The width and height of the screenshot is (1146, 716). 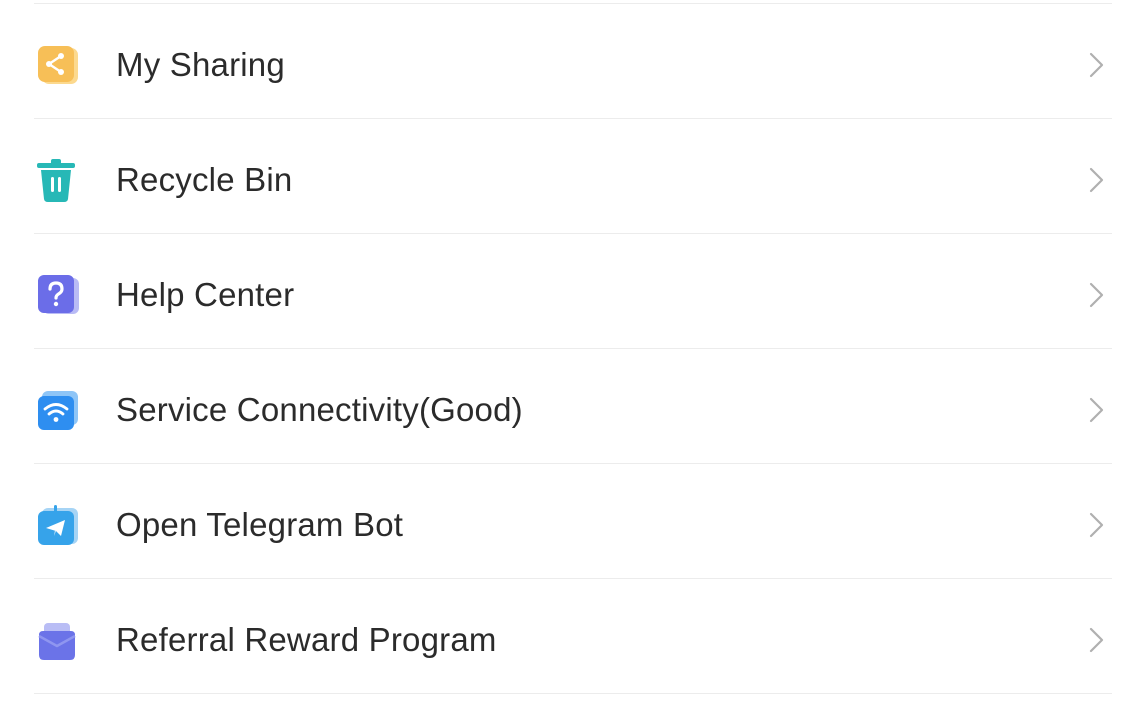 What do you see at coordinates (204, 179) in the screenshot?
I see `menu-item-label: Recycle Bin` at bounding box center [204, 179].